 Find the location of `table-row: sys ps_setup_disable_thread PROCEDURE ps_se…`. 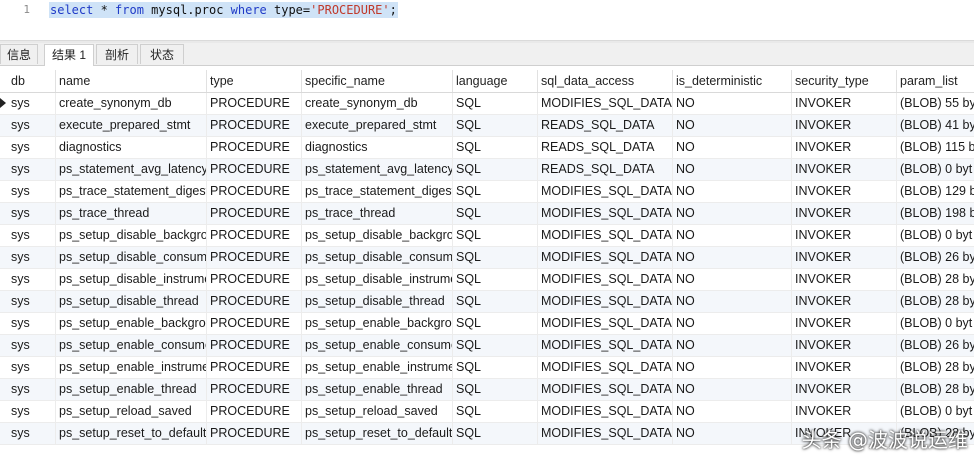

table-row: sys ps_setup_disable_thread PROCEDURE ps_se… is located at coordinates (487, 302).